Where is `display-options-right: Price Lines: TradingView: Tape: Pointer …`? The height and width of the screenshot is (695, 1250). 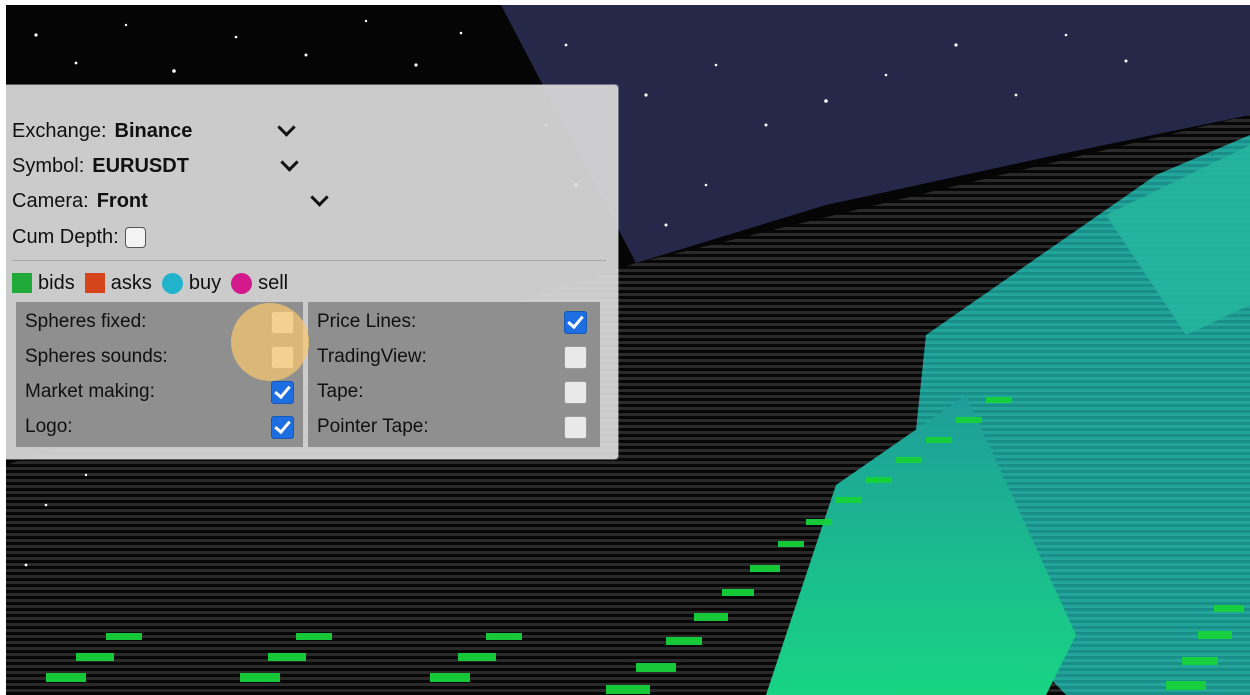
display-options-right: Price Lines: TradingView: Tape: Pointer … is located at coordinates (454, 374).